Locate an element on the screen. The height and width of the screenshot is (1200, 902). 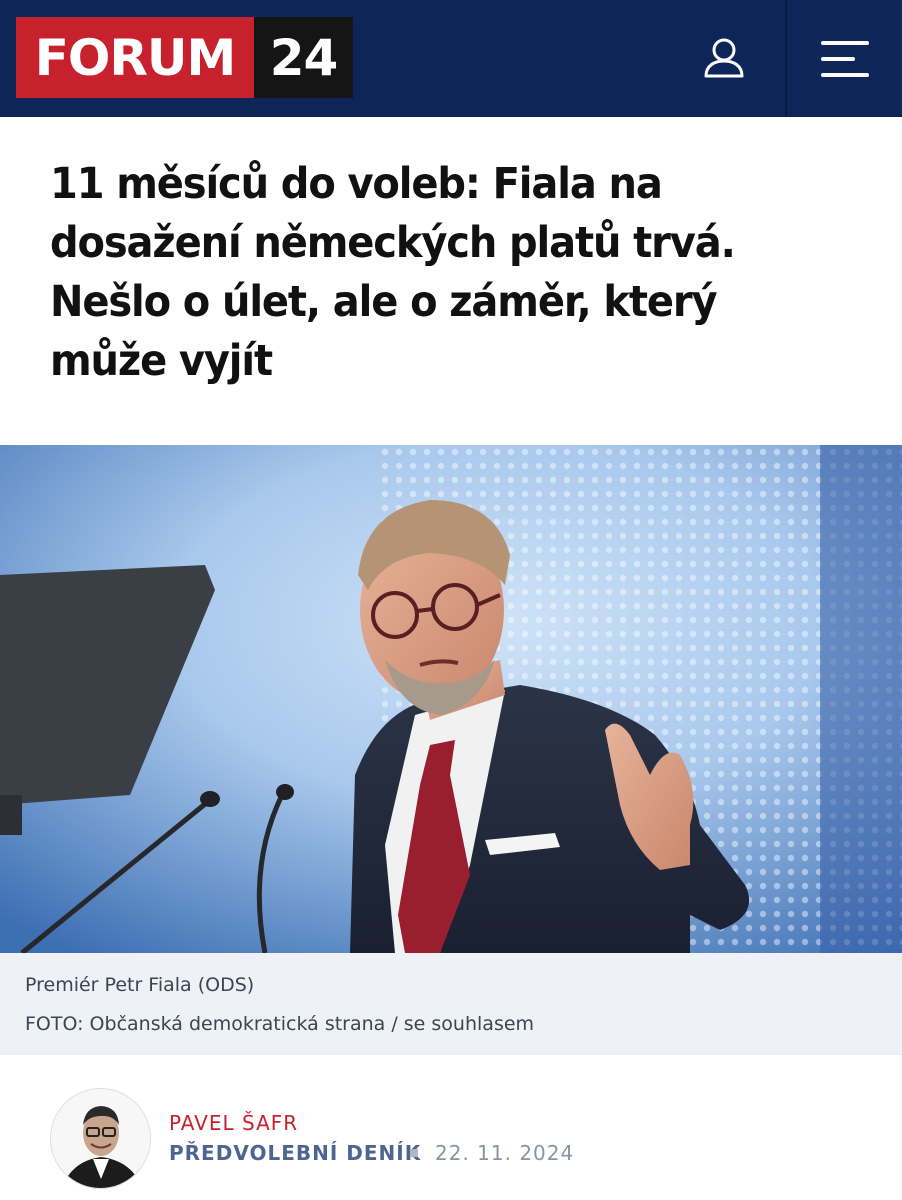
author-name: PAVEL ŠAFR is located at coordinates (233, 1123).